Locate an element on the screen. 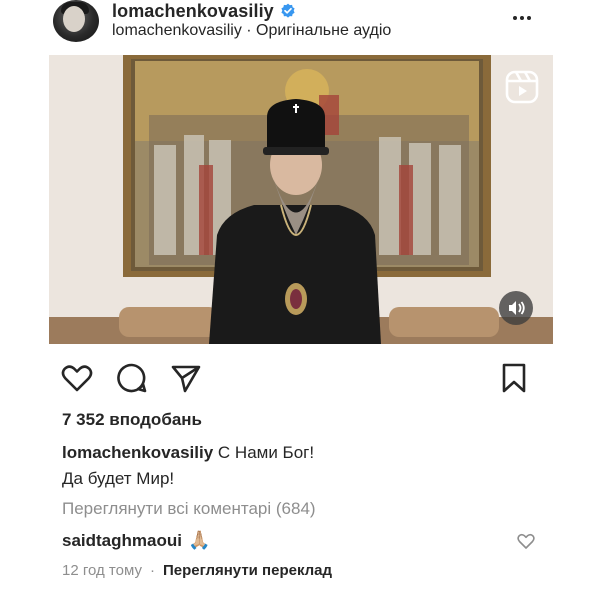 This screenshot has height=595, width=590. caption-text-2: Да будет Мир! is located at coordinates (118, 478).